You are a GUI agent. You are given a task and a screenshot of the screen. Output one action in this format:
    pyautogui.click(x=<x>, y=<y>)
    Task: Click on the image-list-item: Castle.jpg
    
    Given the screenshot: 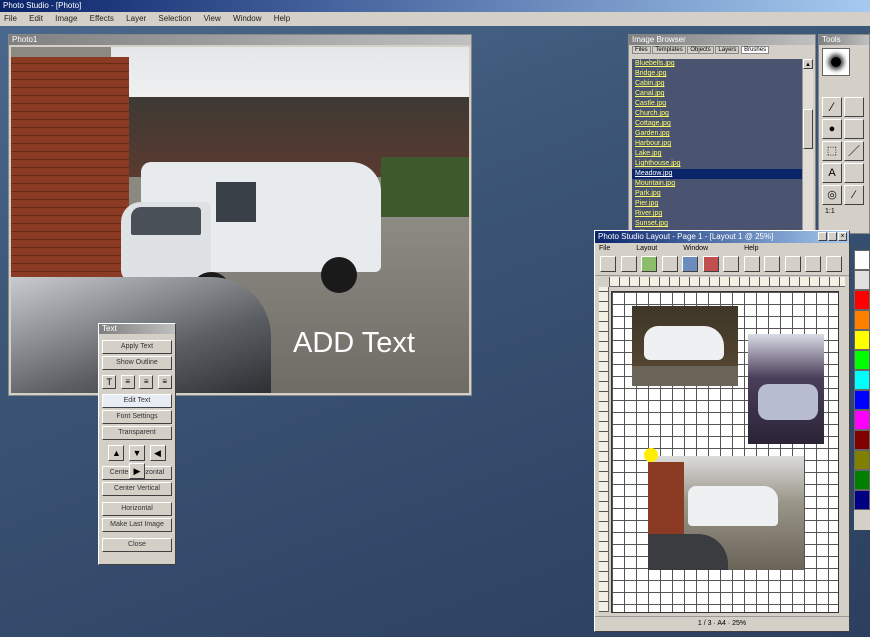 What is the action you would take?
    pyautogui.click(x=717, y=104)
    